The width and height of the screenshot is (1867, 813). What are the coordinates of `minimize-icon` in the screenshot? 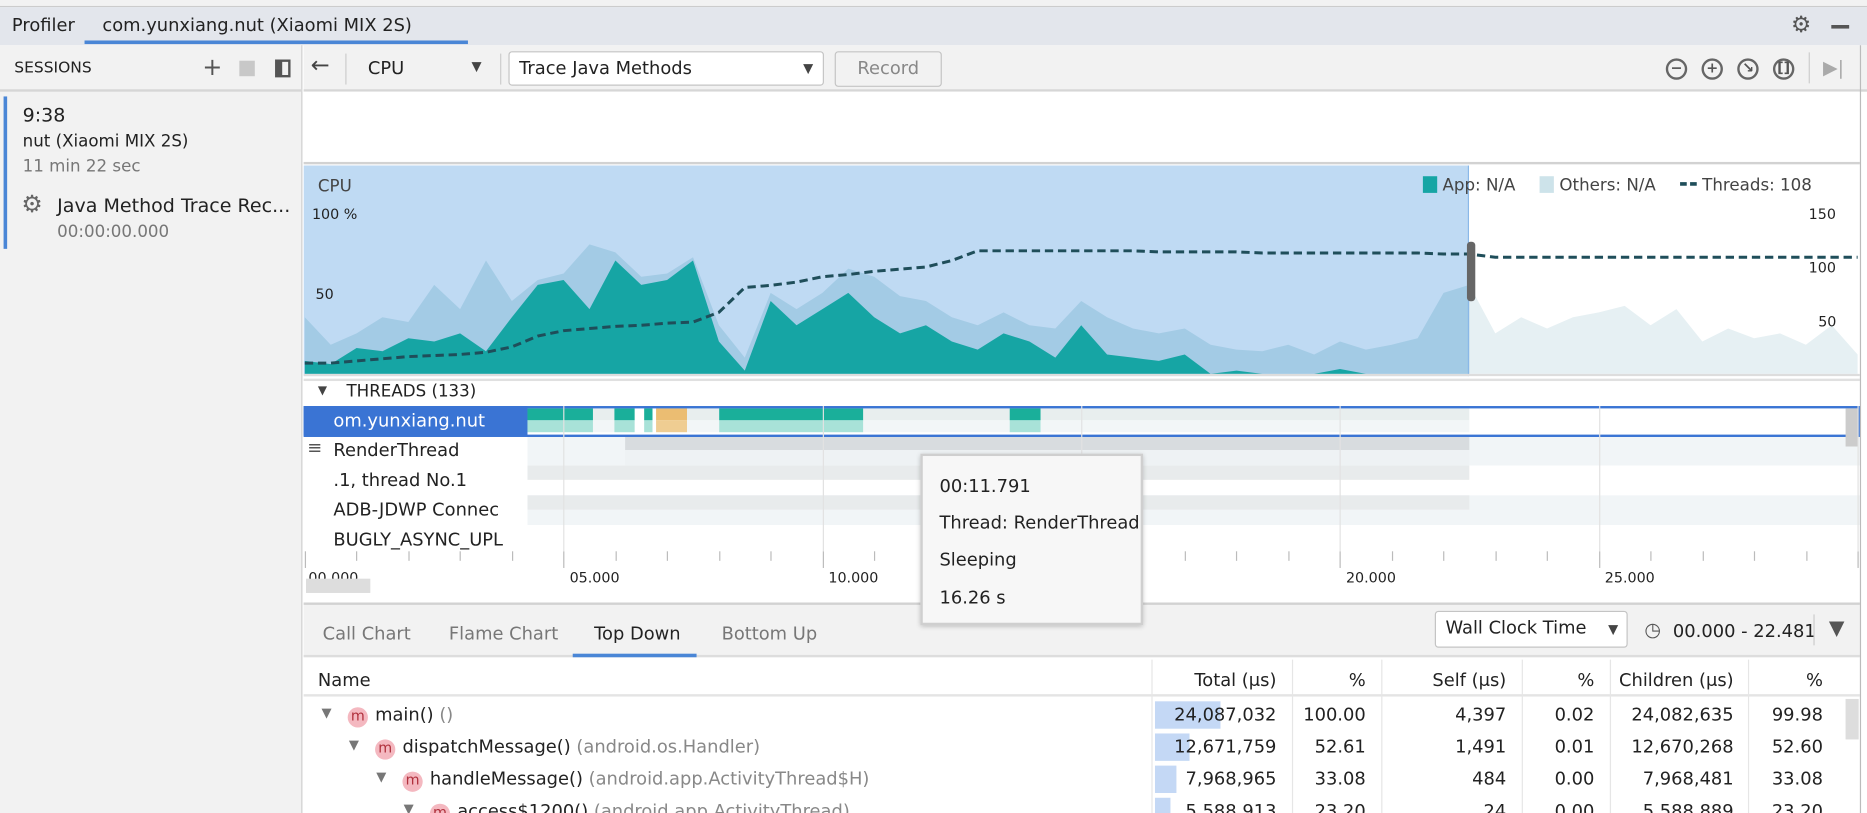 It's located at (1840, 27).